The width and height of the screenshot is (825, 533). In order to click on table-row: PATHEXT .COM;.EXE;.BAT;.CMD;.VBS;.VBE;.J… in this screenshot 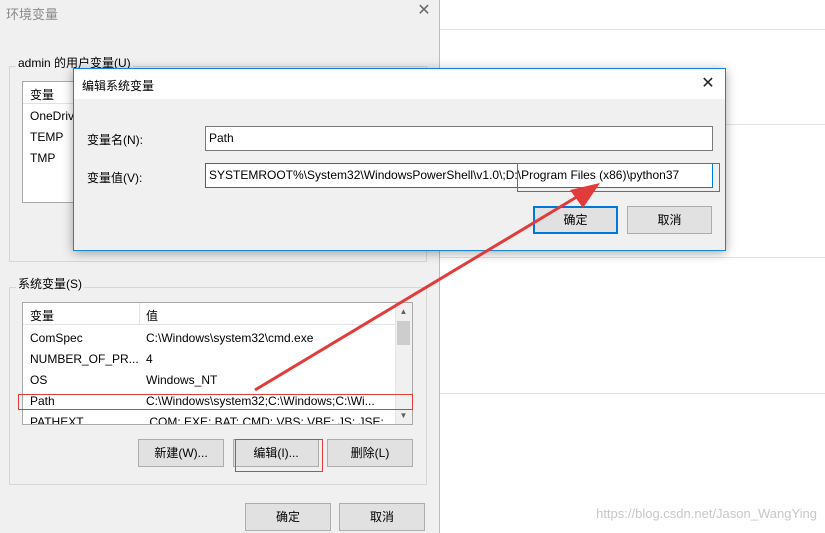, I will do `click(217, 418)`.